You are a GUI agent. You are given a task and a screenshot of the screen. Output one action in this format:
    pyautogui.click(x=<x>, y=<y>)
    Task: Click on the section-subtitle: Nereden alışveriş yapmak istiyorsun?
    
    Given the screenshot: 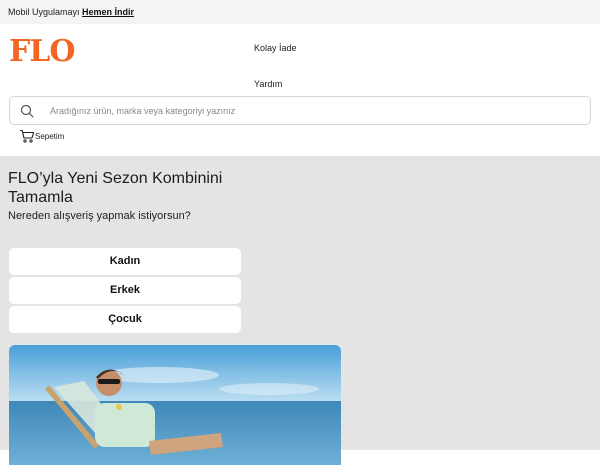 What is the action you would take?
    pyautogui.click(x=99, y=216)
    